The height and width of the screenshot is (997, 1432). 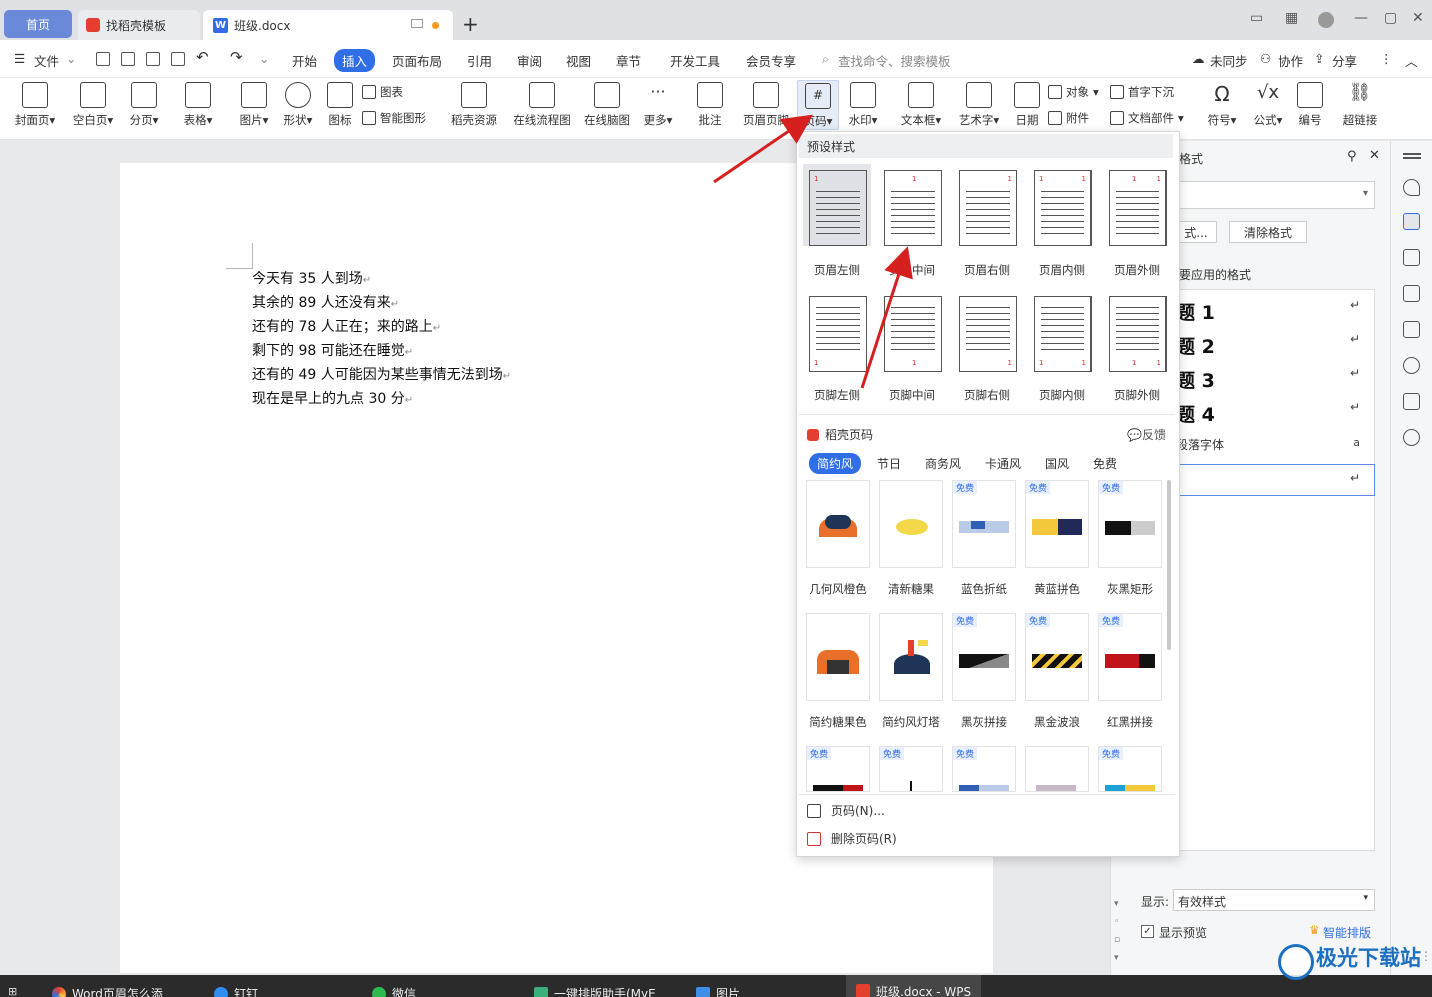 What do you see at coordinates (1411, 293) in the screenshot?
I see `sliders-icon` at bounding box center [1411, 293].